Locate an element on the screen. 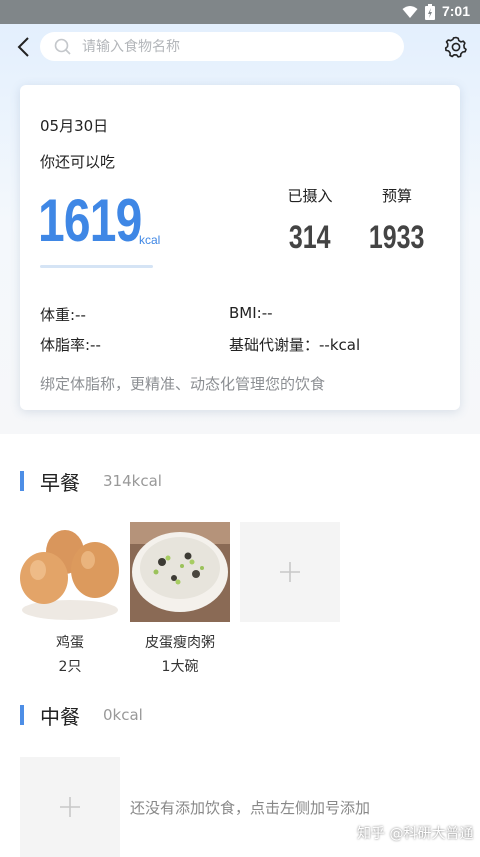 The image size is (480, 857). food-amount: 1大碗 is located at coordinates (180, 667).